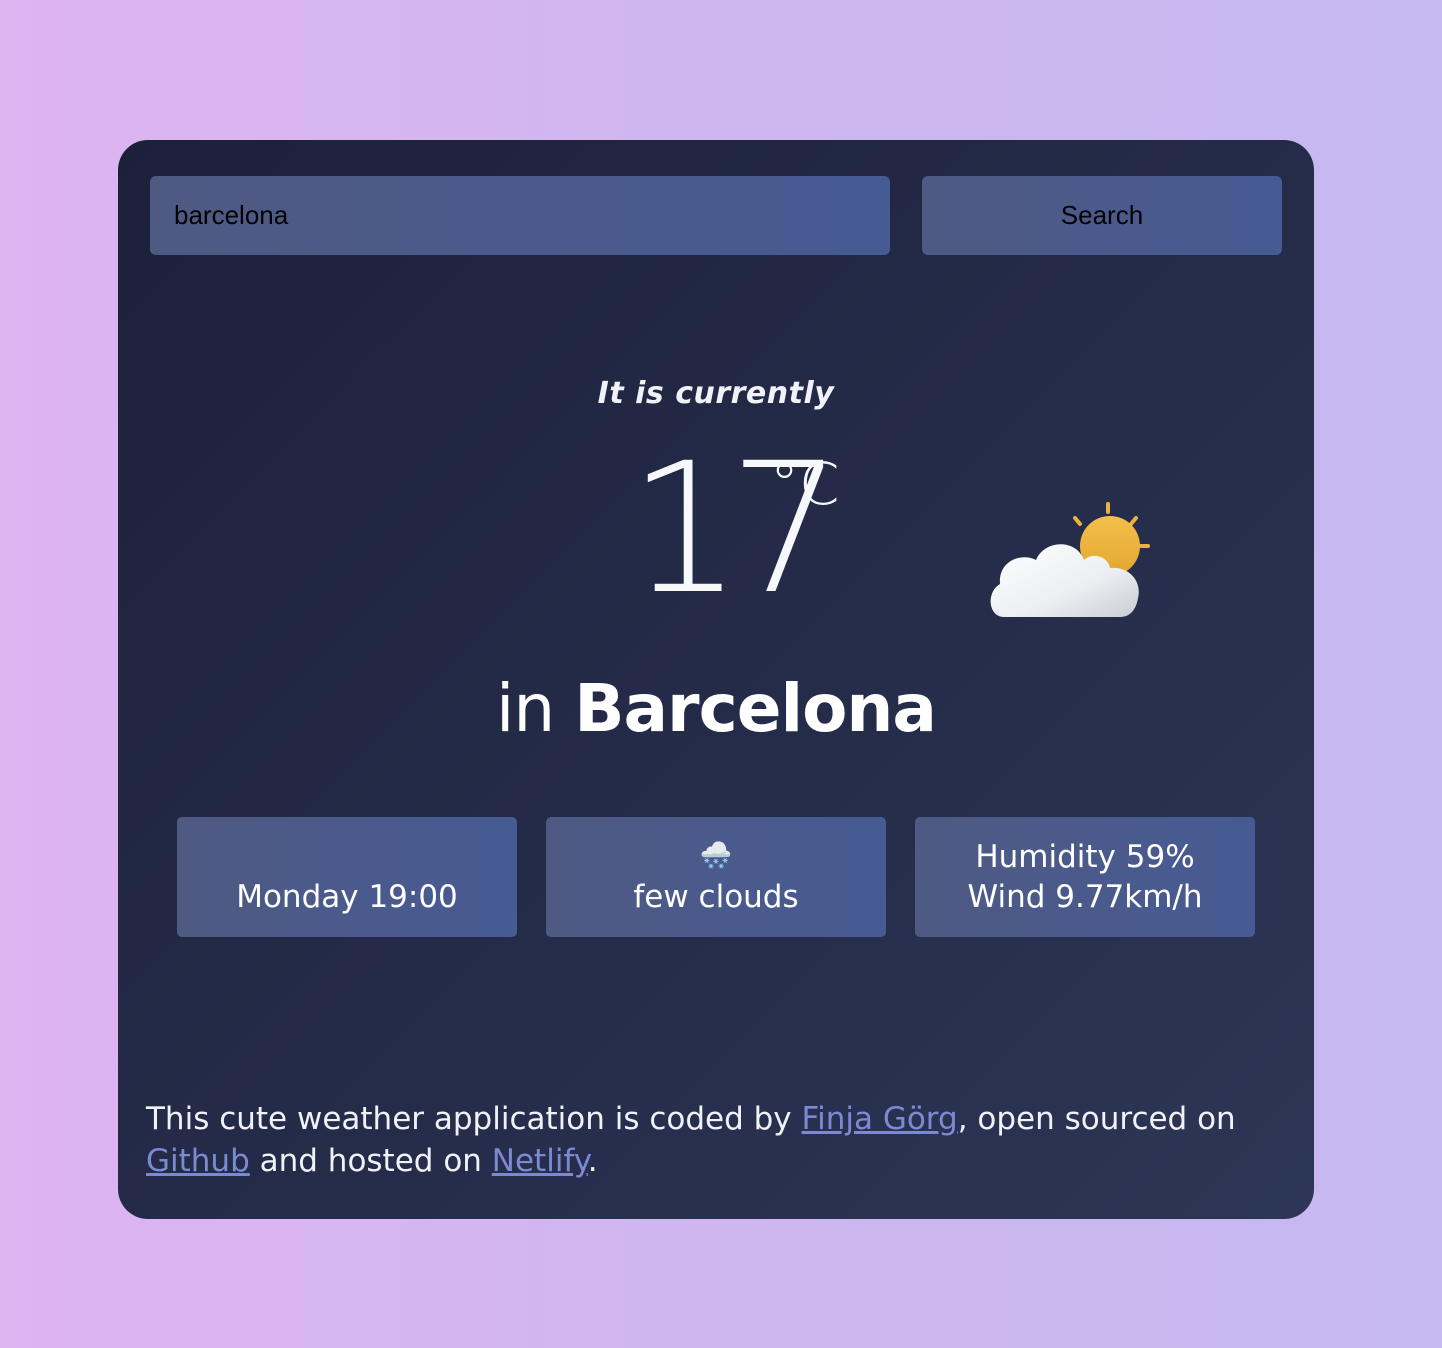 Image resolution: width=1442 pixels, height=1348 pixels. I want to click on intro-text: It is currently, so click(716, 393).